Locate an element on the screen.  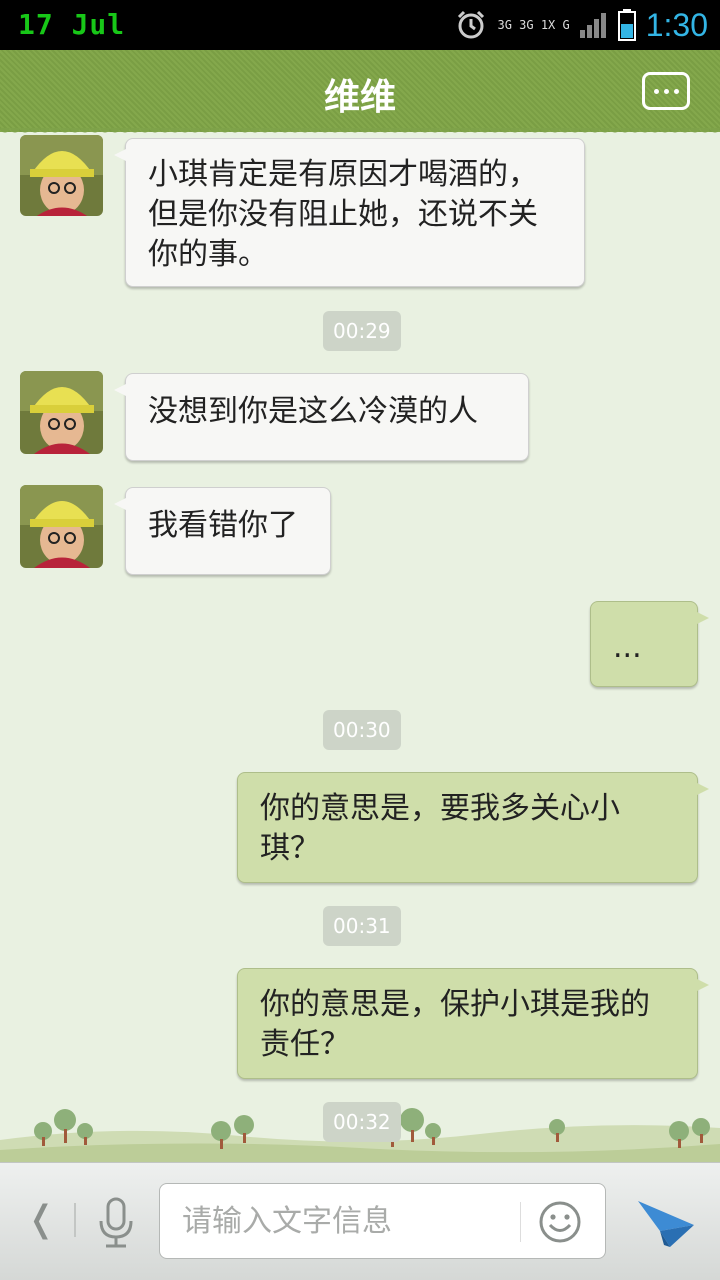
message-text: 你的意思是，保护小琪是我的责任？ is located at coordinates (455, 1024).